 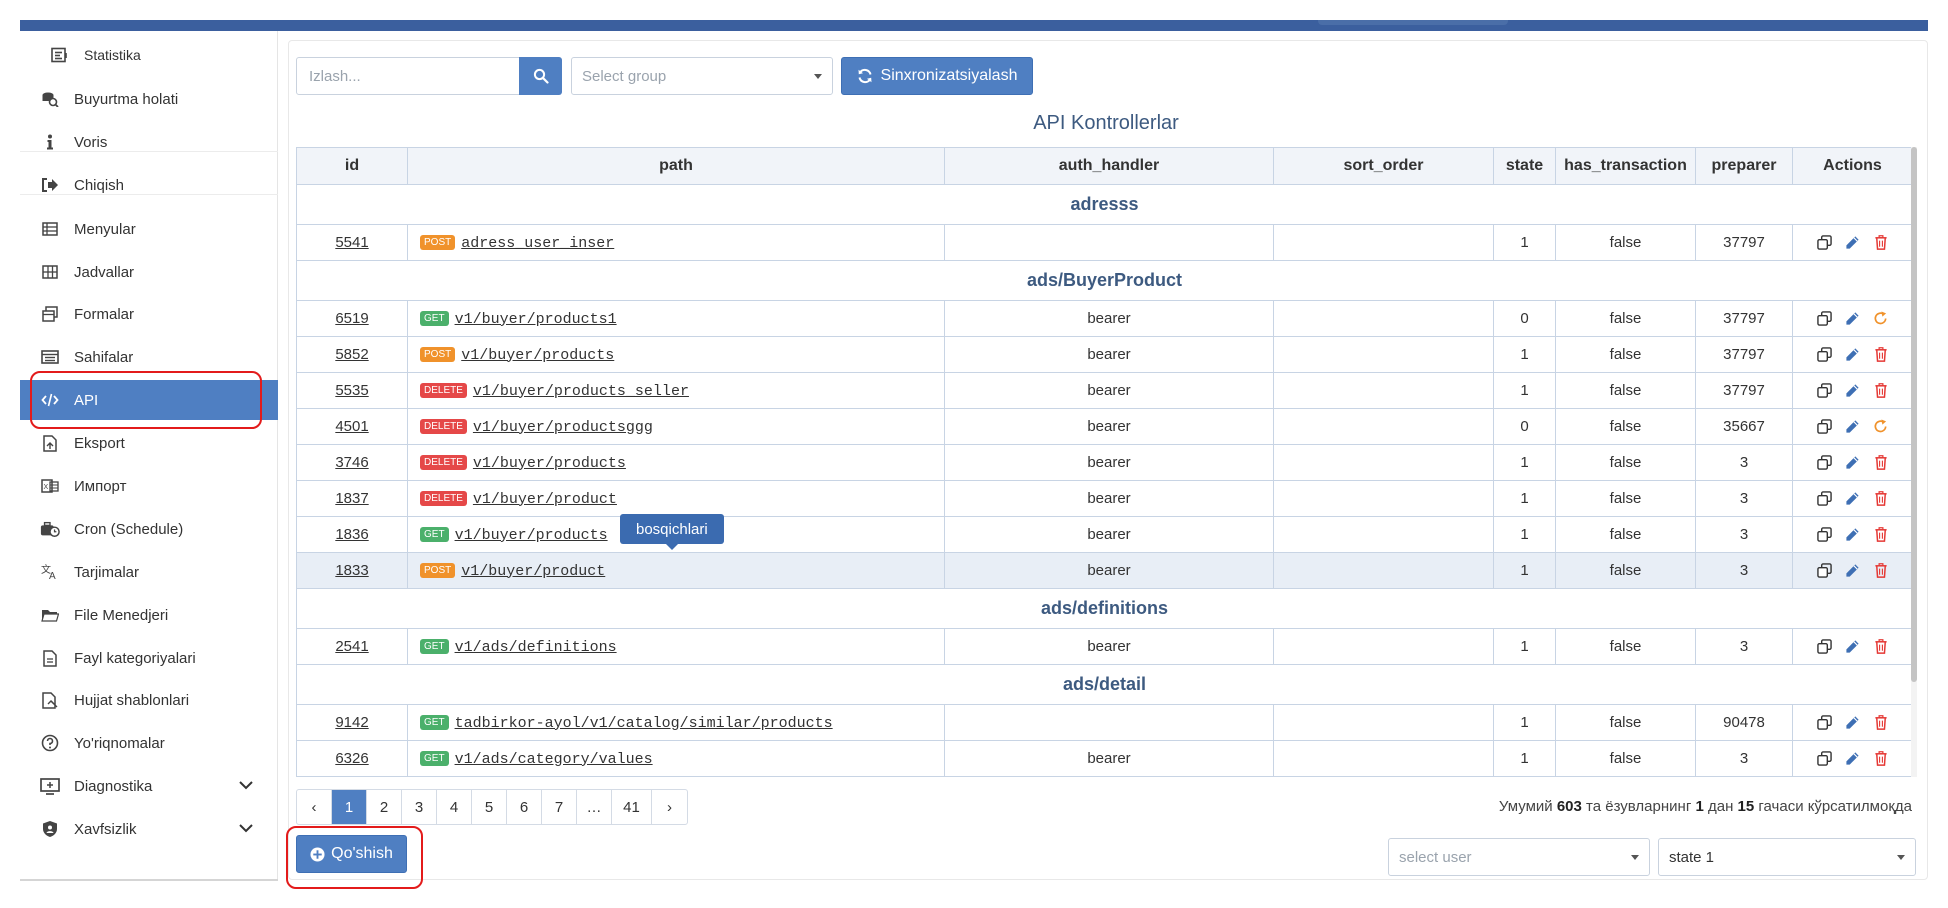 What do you see at coordinates (408, 76) in the screenshot?
I see `search-input` at bounding box center [408, 76].